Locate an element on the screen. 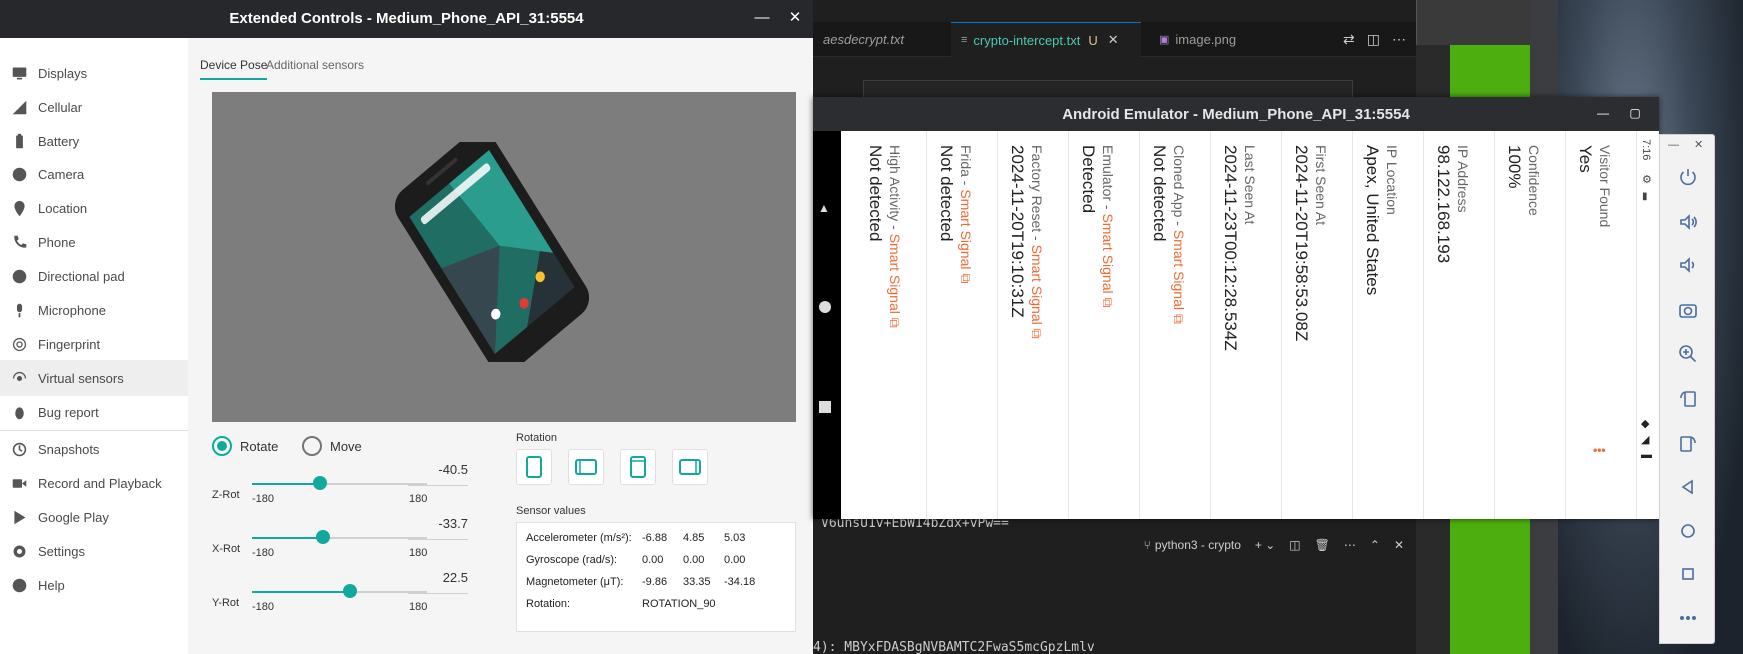 This screenshot has width=1743, height=654. sidebar-item-snapshots: Snapshots is located at coordinates (94, 449).